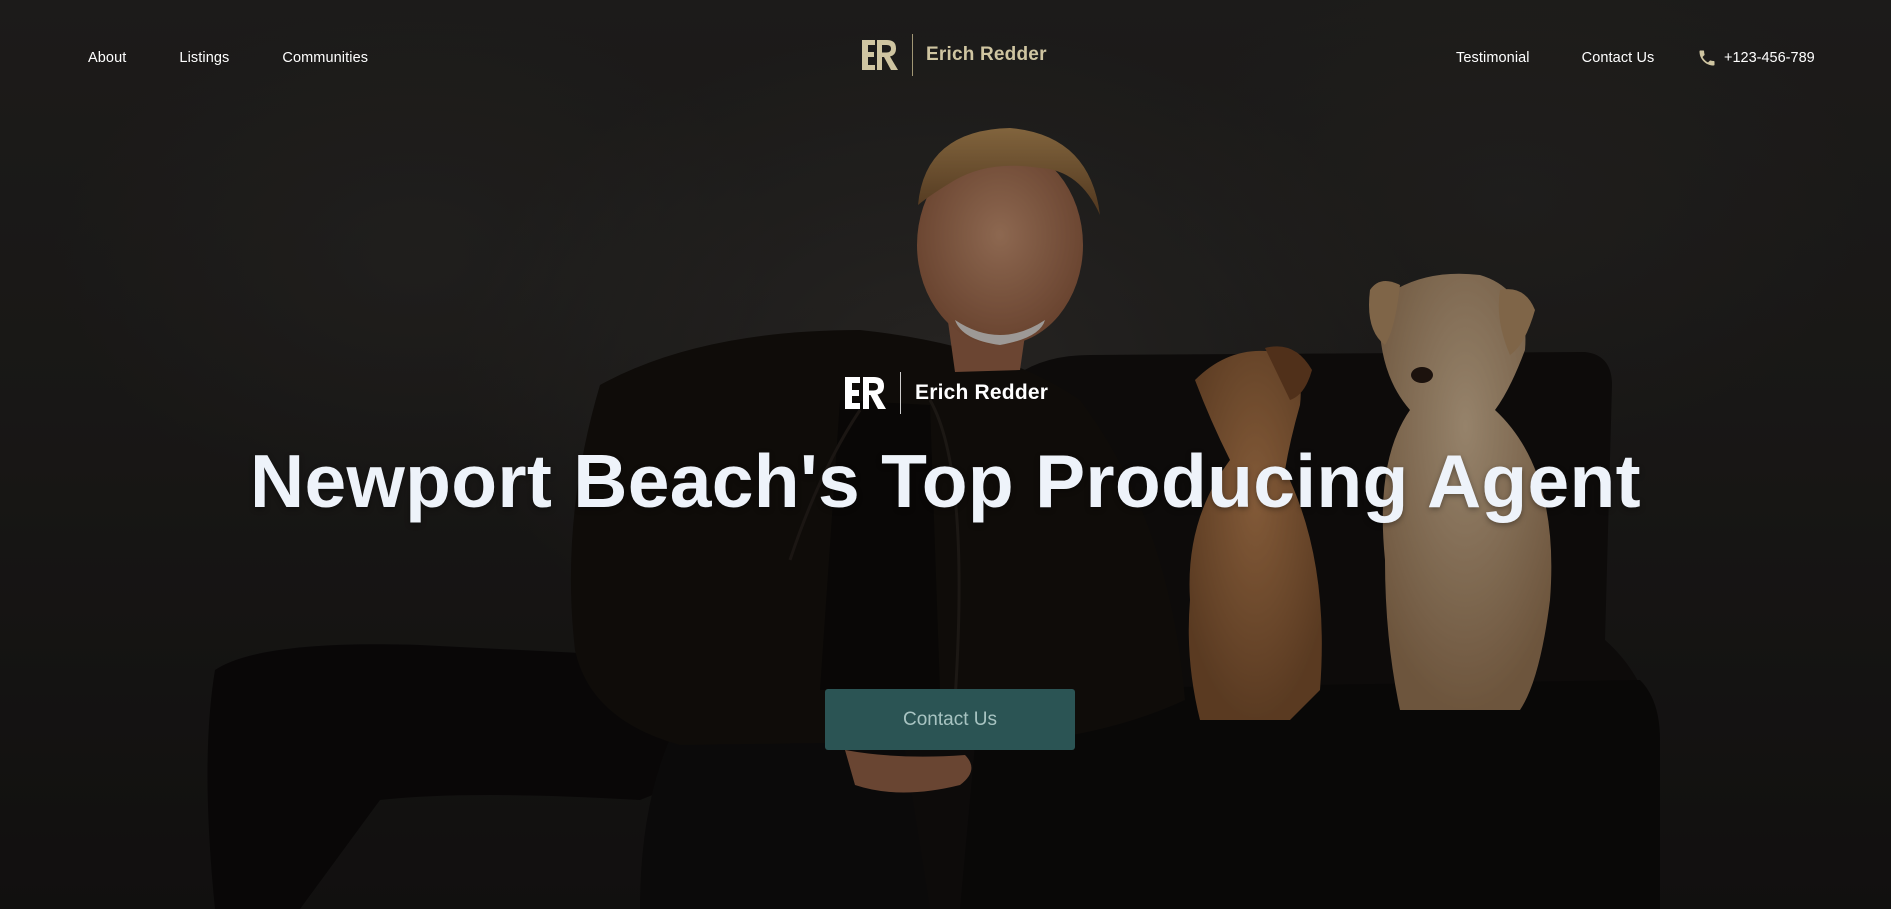 Image resolution: width=1891 pixels, height=909 pixels. Describe the element at coordinates (1555, 58) in the screenshot. I see `nav-right: Testimonial Contact Us` at that location.